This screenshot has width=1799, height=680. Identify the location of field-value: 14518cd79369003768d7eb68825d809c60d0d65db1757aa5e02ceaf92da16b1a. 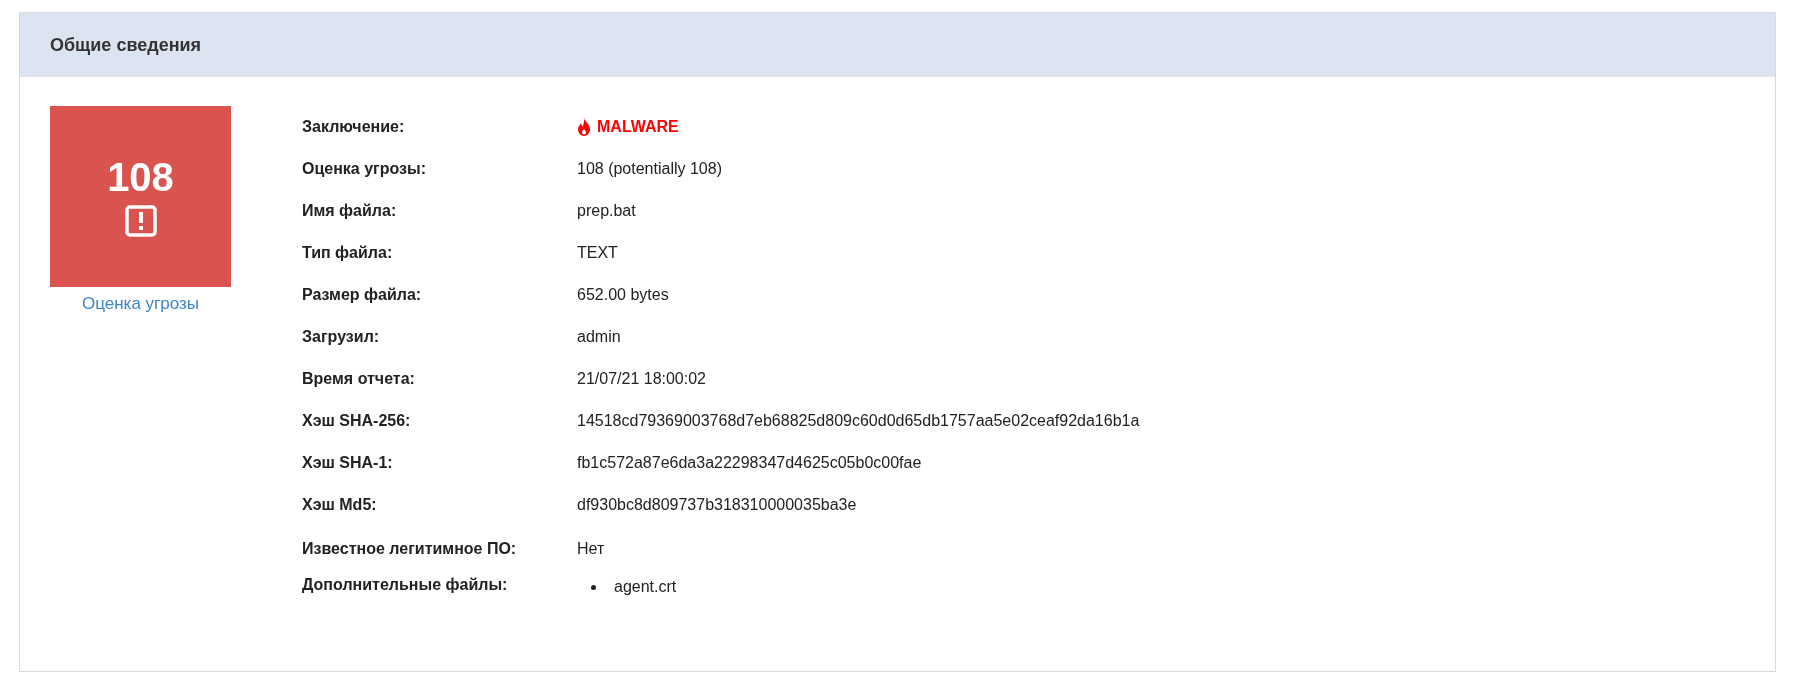
(858, 421).